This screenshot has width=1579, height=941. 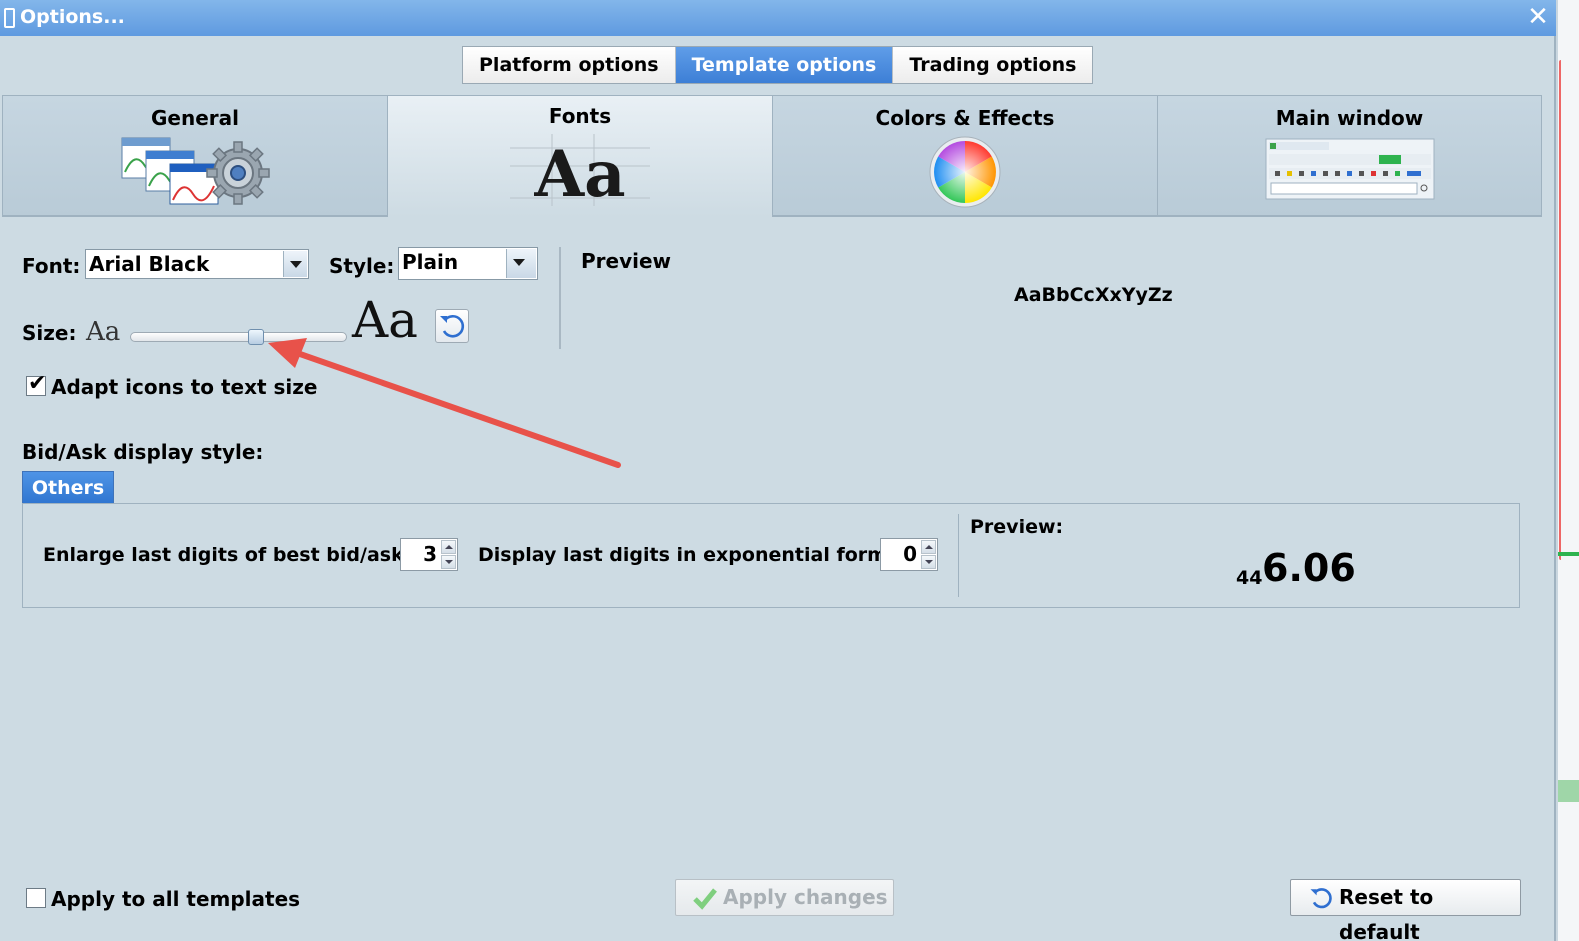 I want to click on windows-gear-icon, so click(x=195, y=174).